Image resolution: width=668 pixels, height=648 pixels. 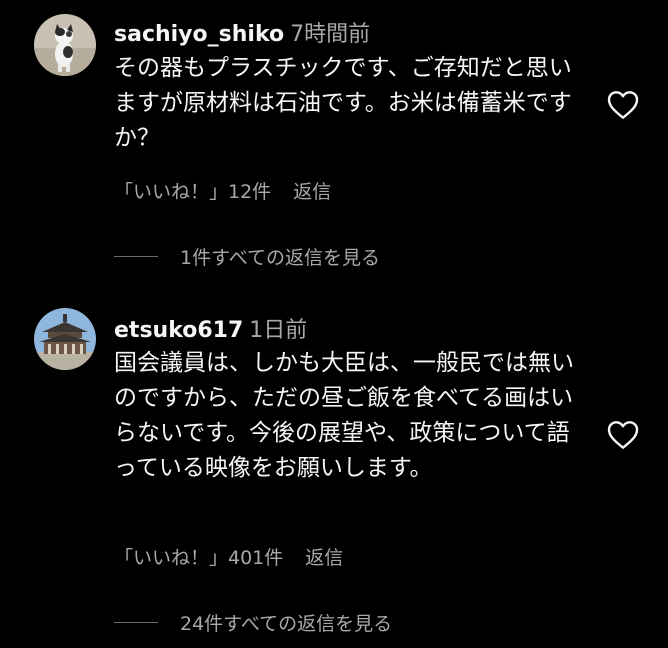 I want to click on comment-actions: 「いいね！」12件 返信, so click(x=233, y=190).